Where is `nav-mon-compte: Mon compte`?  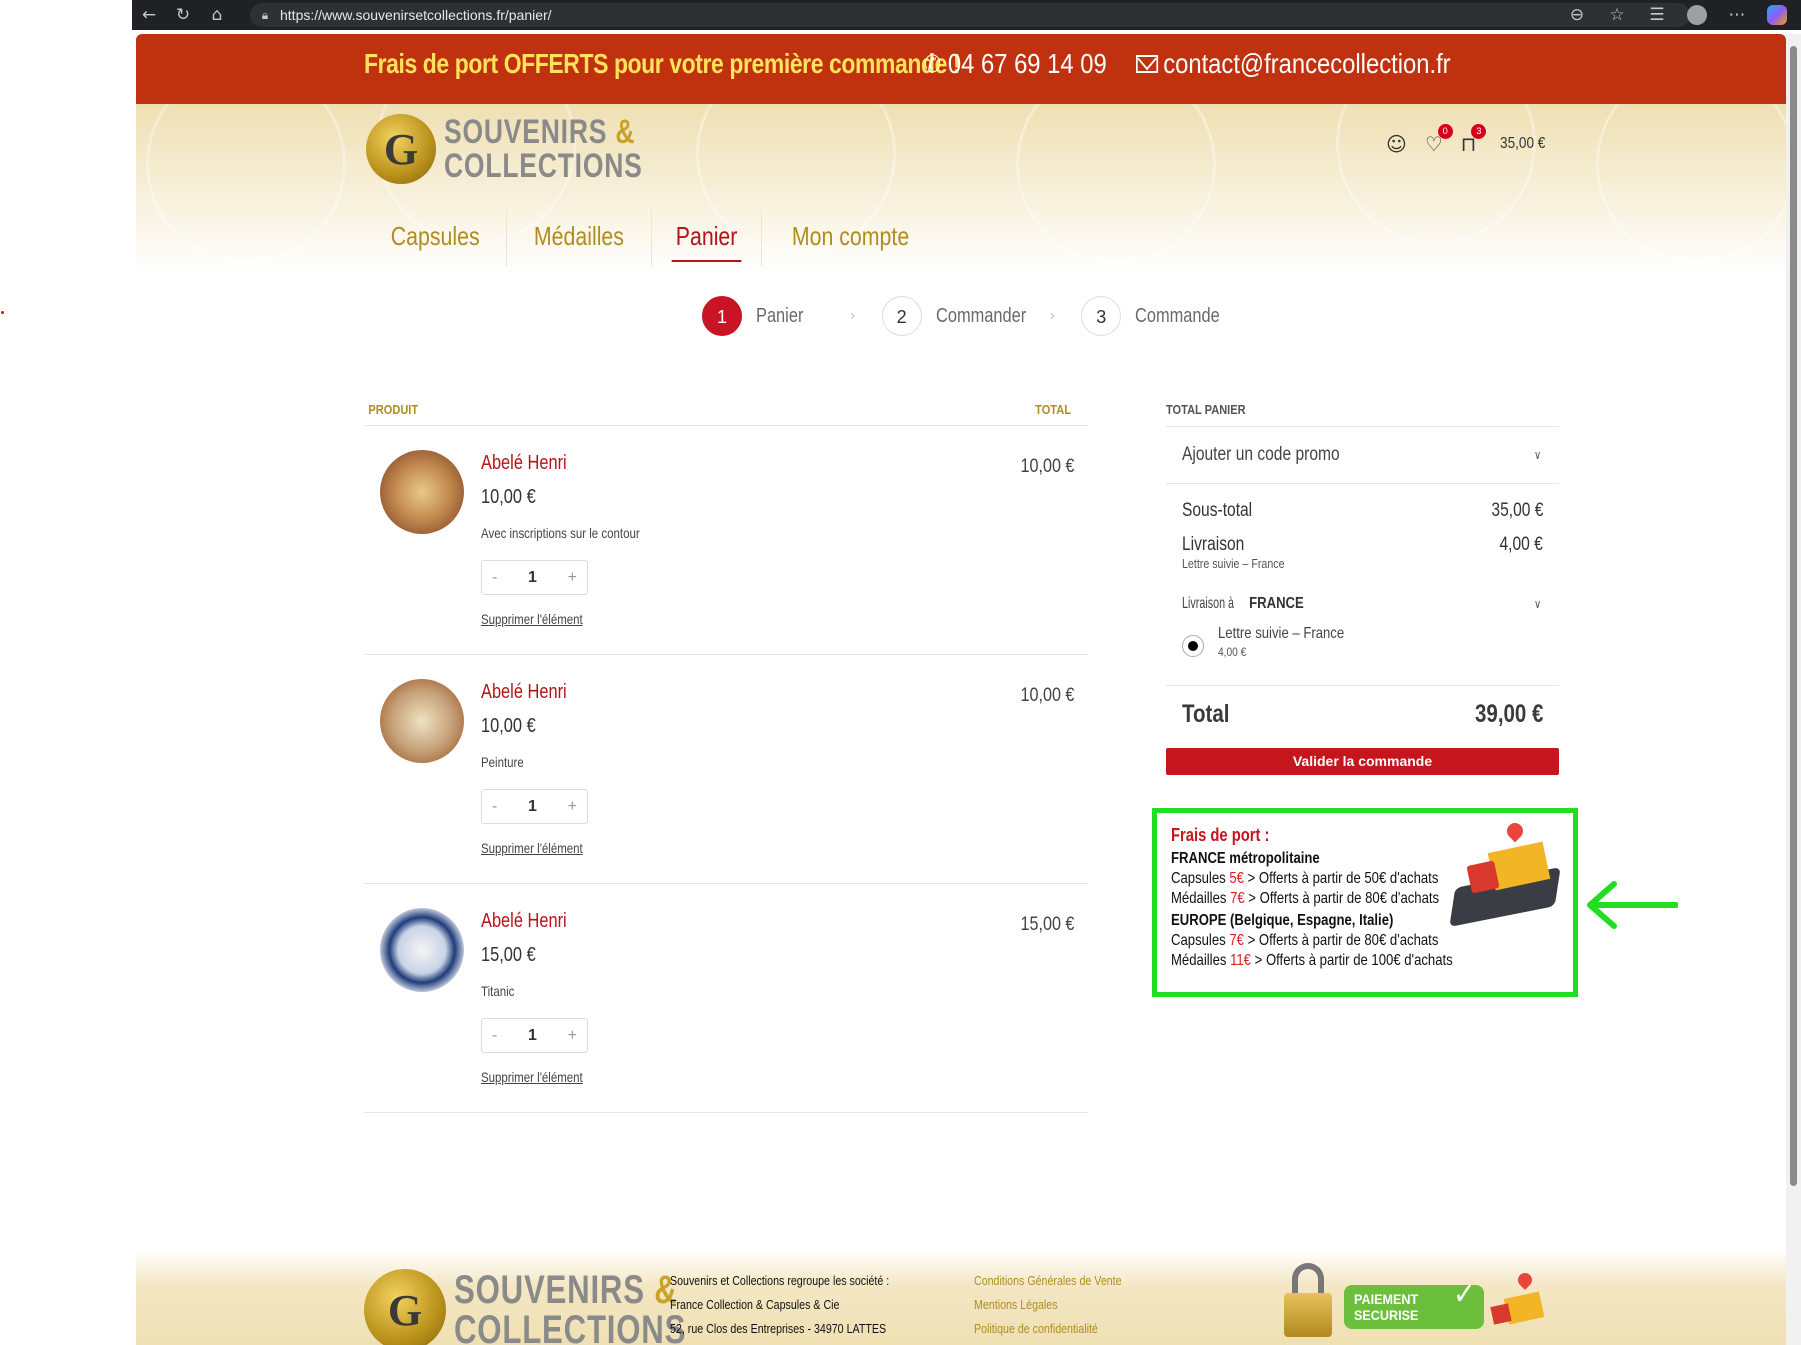 nav-mon-compte: Mon compte is located at coordinates (850, 236).